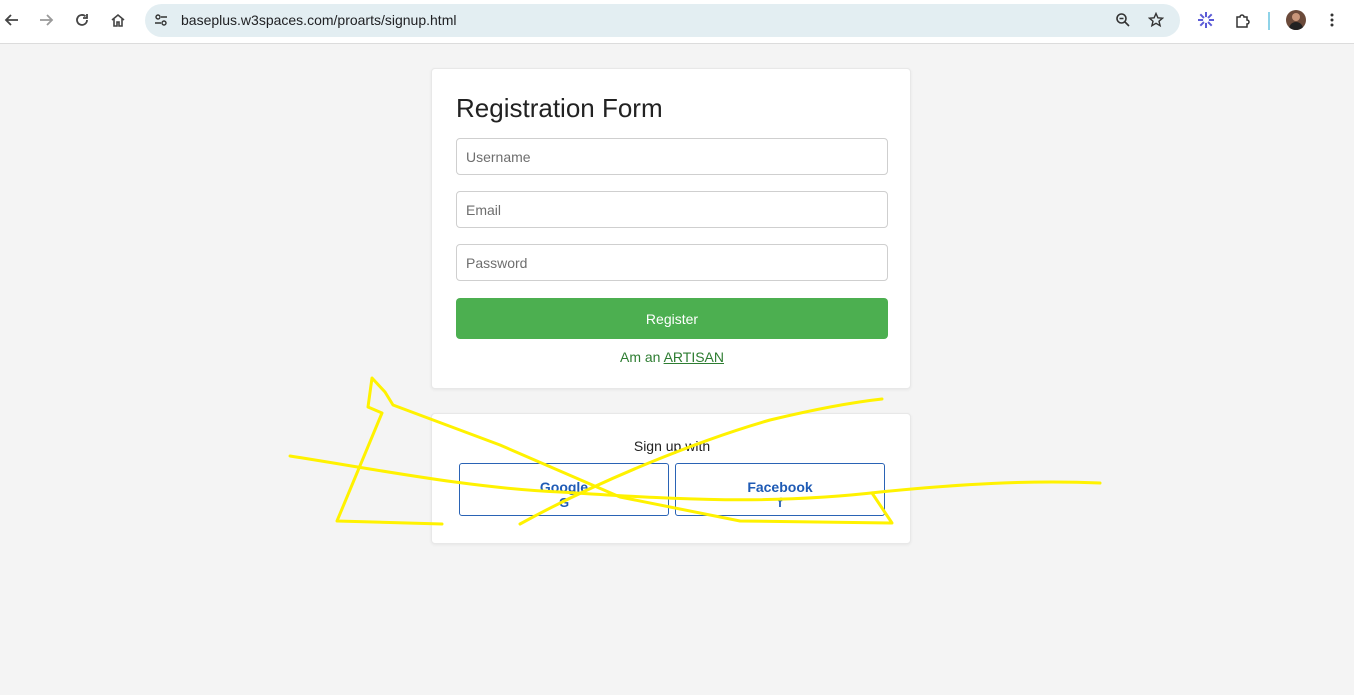  What do you see at coordinates (1123, 20) in the screenshot?
I see `zoom-icon` at bounding box center [1123, 20].